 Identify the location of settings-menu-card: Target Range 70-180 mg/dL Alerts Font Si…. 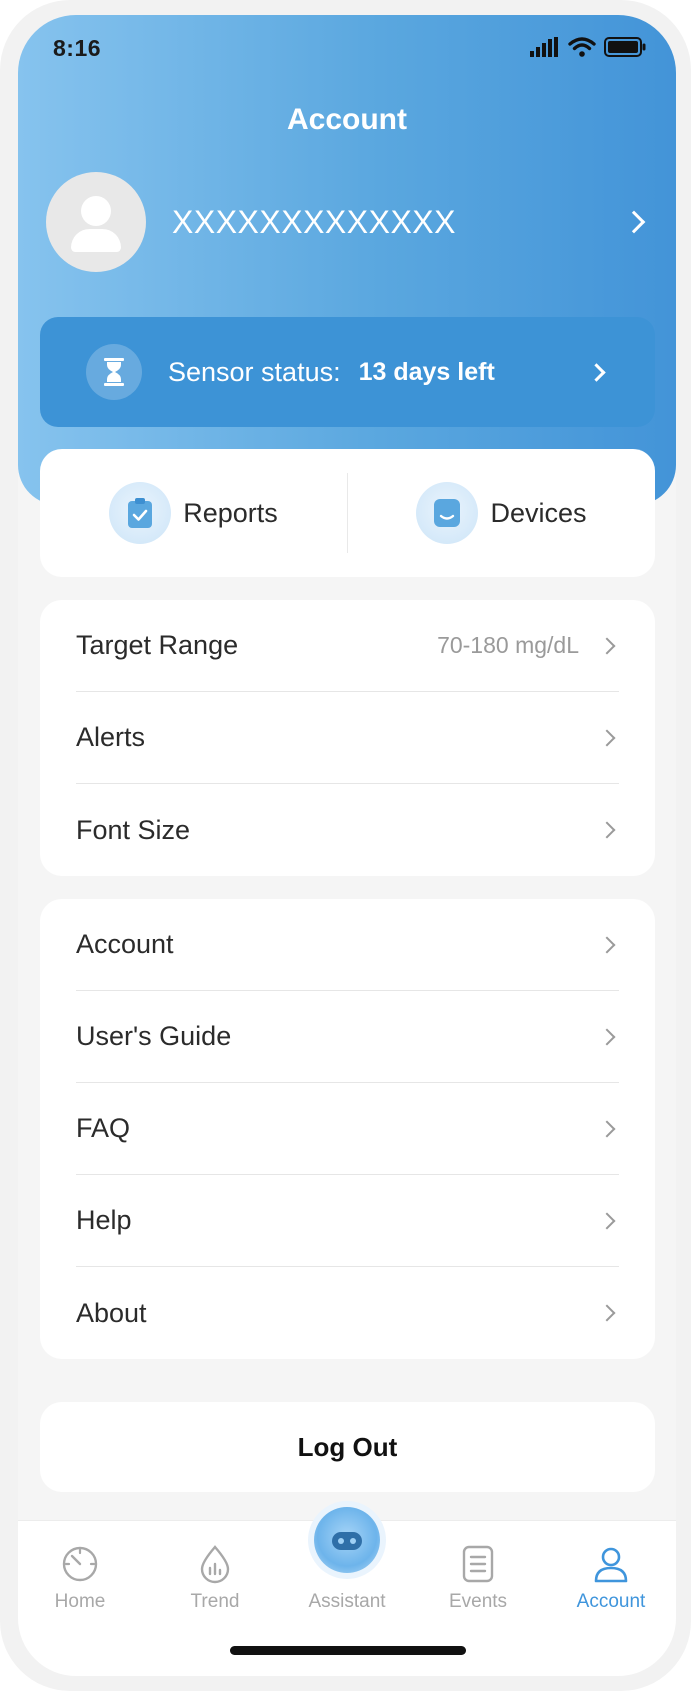
(347, 738).